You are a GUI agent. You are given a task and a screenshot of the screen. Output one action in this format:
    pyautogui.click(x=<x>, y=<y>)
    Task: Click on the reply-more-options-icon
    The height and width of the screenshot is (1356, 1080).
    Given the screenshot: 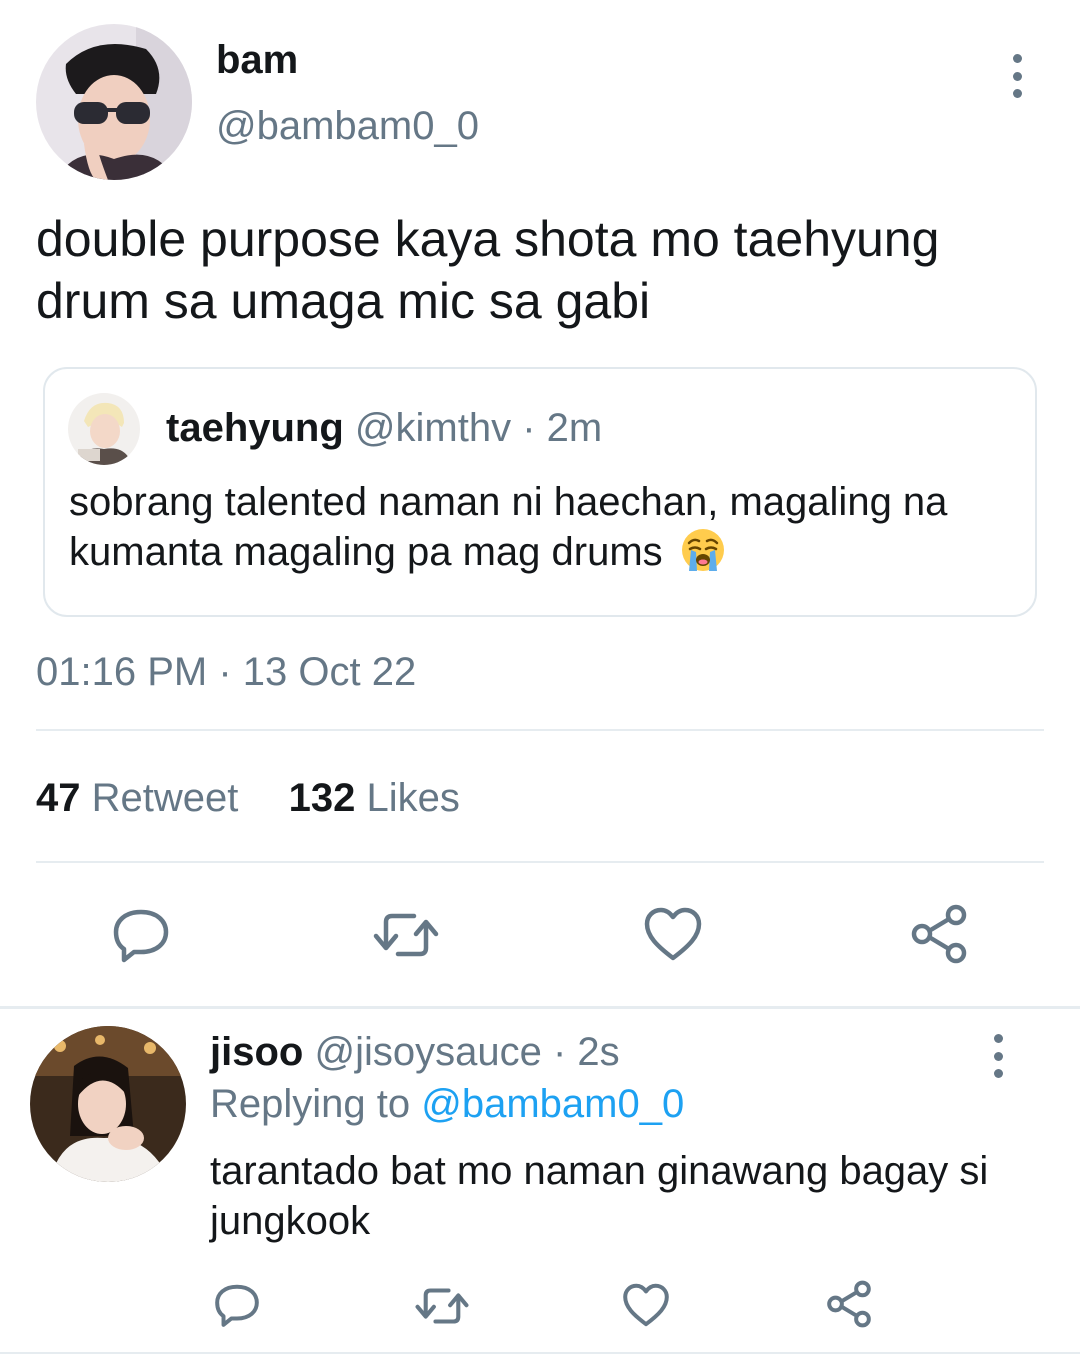 What is the action you would take?
    pyautogui.click(x=998, y=1056)
    